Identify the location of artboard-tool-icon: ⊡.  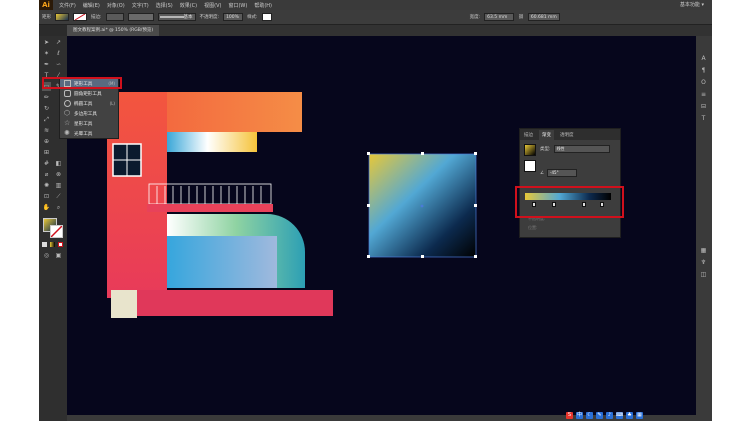
(46, 196).